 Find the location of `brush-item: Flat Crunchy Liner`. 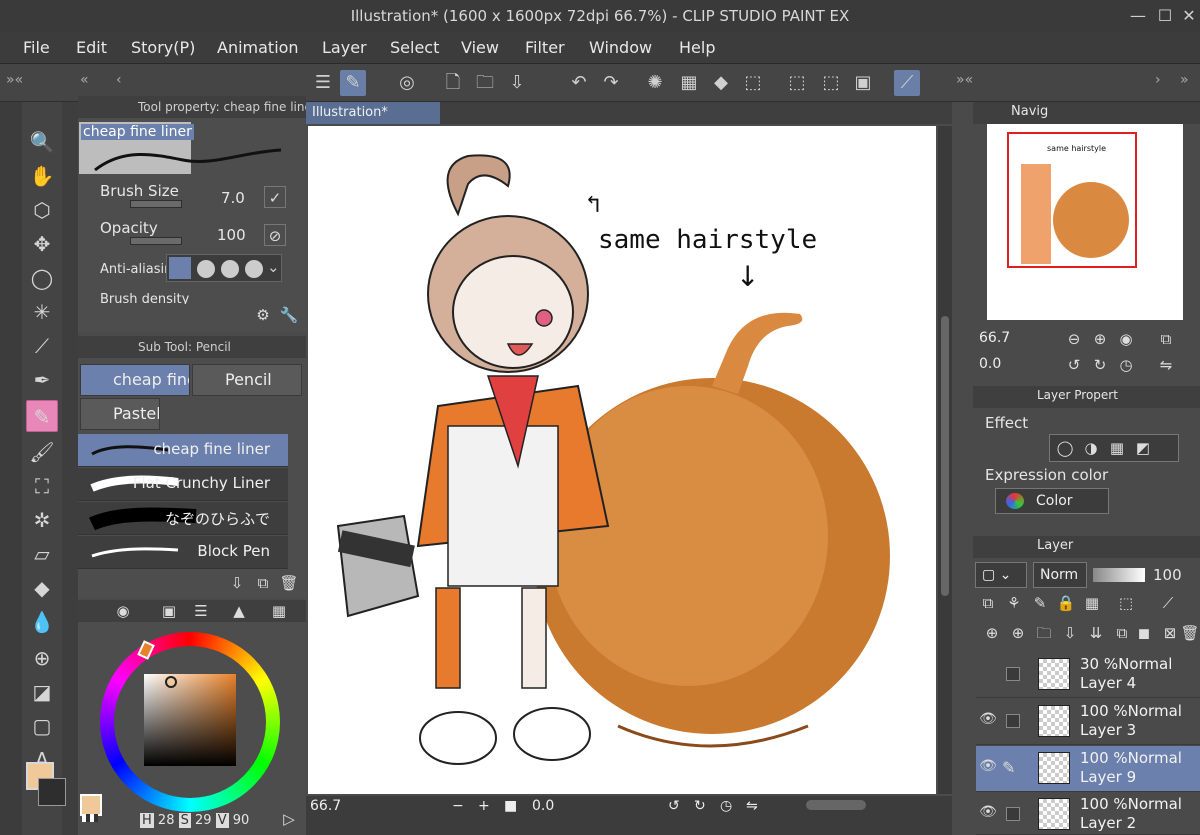

brush-item: Flat Crunchy Liner is located at coordinates (183, 484).